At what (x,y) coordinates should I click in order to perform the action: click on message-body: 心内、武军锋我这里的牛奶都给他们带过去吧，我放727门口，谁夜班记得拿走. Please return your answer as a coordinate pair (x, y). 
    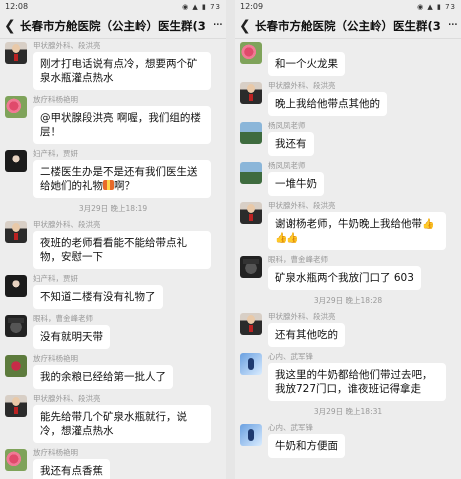
    Looking at the image, I should click on (362, 376).